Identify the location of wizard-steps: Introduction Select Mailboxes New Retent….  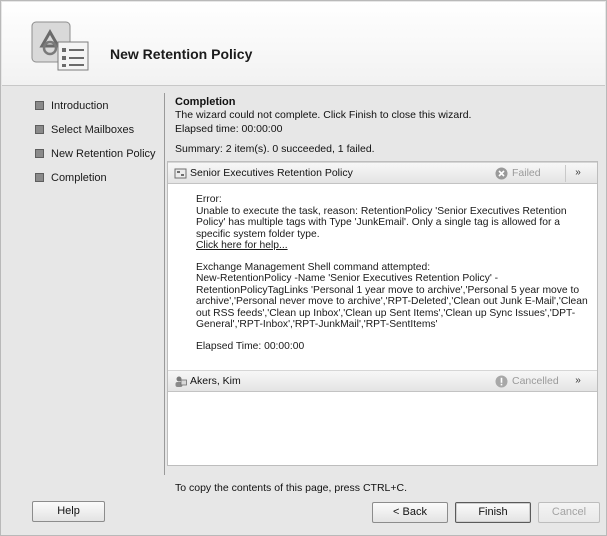
(96, 147).